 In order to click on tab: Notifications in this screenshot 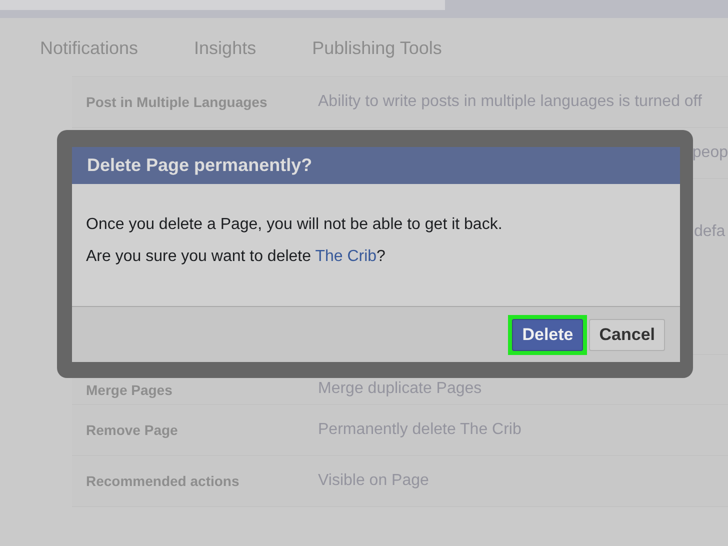, I will do `click(89, 49)`.